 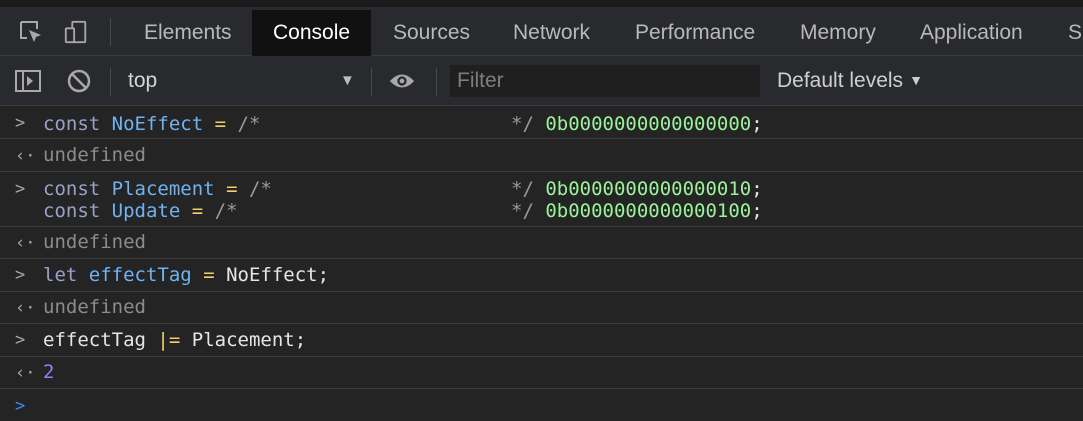 I want to click on identifier: Placement, so click(x=163, y=189).